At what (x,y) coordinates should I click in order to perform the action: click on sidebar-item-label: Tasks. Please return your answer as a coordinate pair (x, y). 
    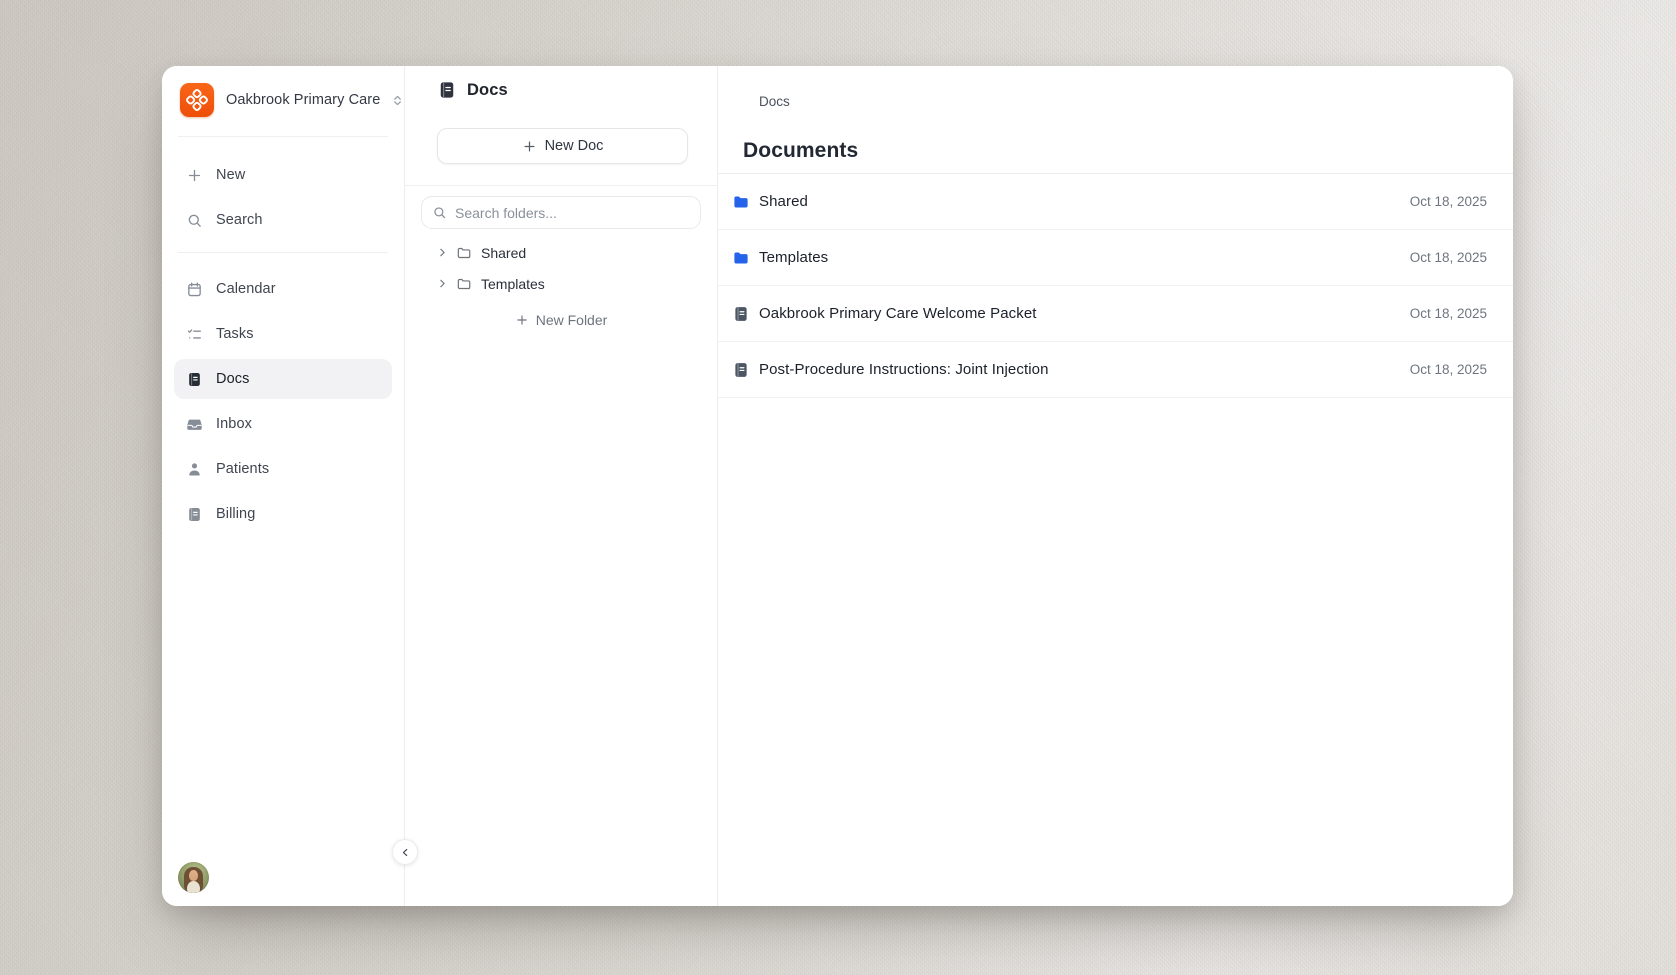
    Looking at the image, I should click on (235, 334).